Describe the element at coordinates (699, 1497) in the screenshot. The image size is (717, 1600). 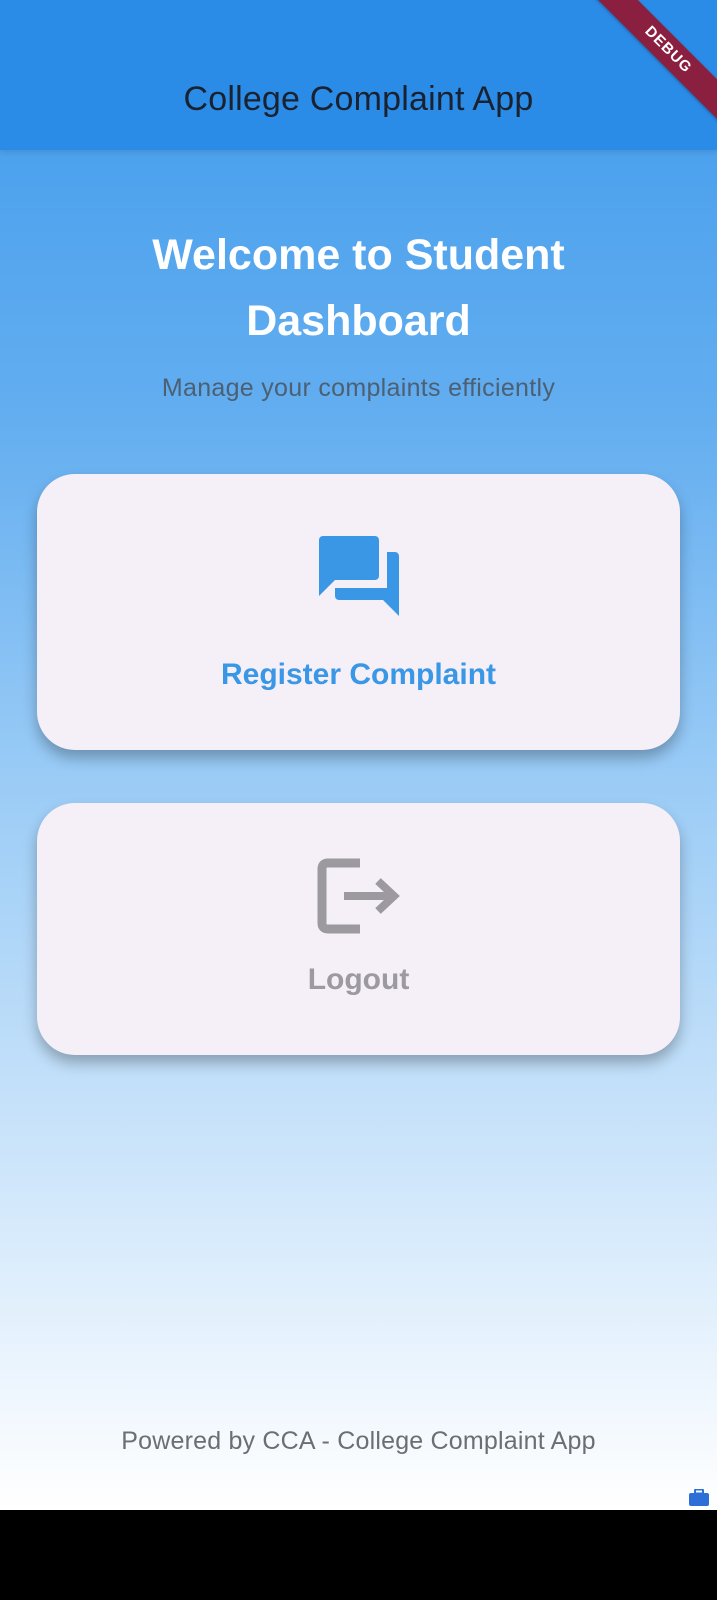
I see `briefcase-icon` at that location.